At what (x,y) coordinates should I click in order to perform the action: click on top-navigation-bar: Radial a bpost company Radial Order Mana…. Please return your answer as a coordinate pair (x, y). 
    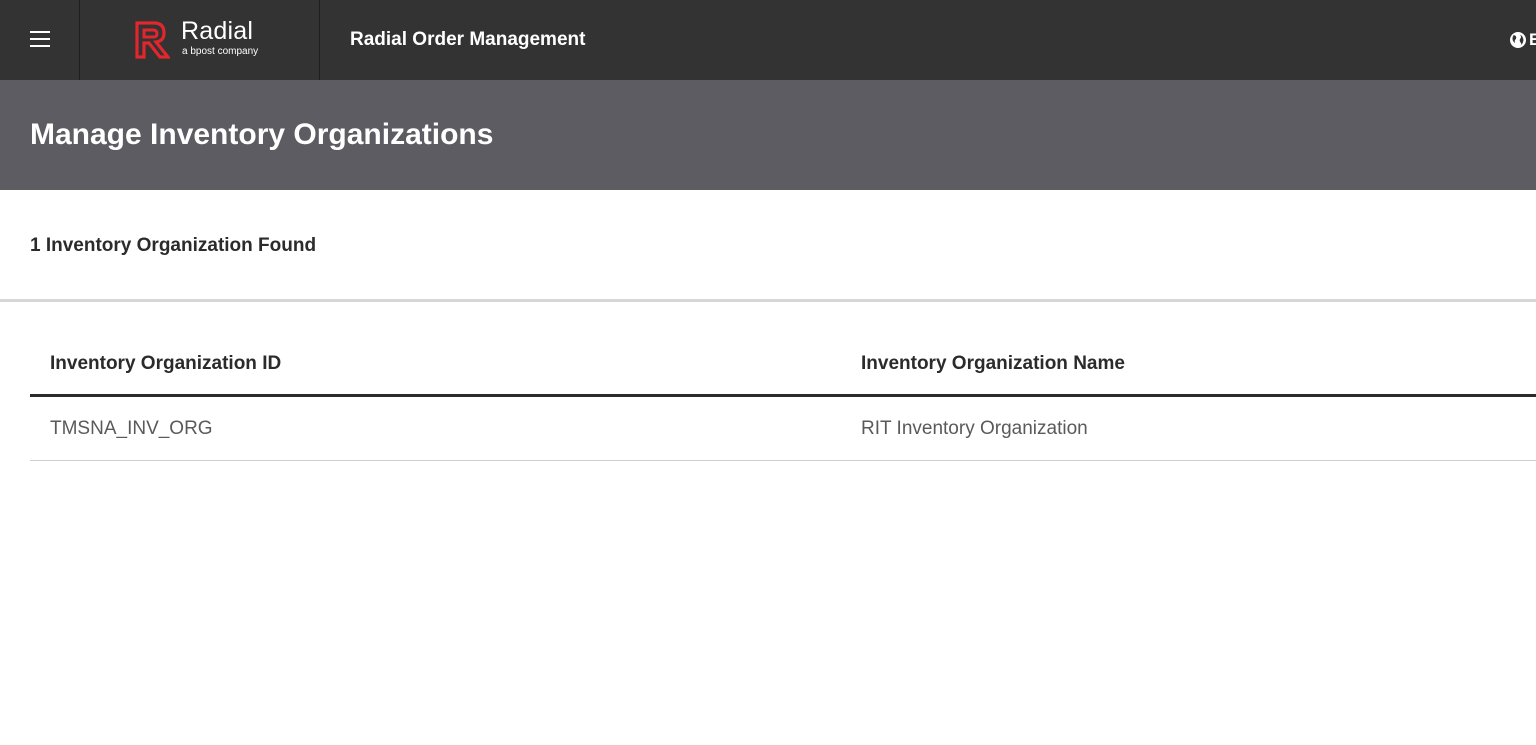
    Looking at the image, I should click on (768, 40).